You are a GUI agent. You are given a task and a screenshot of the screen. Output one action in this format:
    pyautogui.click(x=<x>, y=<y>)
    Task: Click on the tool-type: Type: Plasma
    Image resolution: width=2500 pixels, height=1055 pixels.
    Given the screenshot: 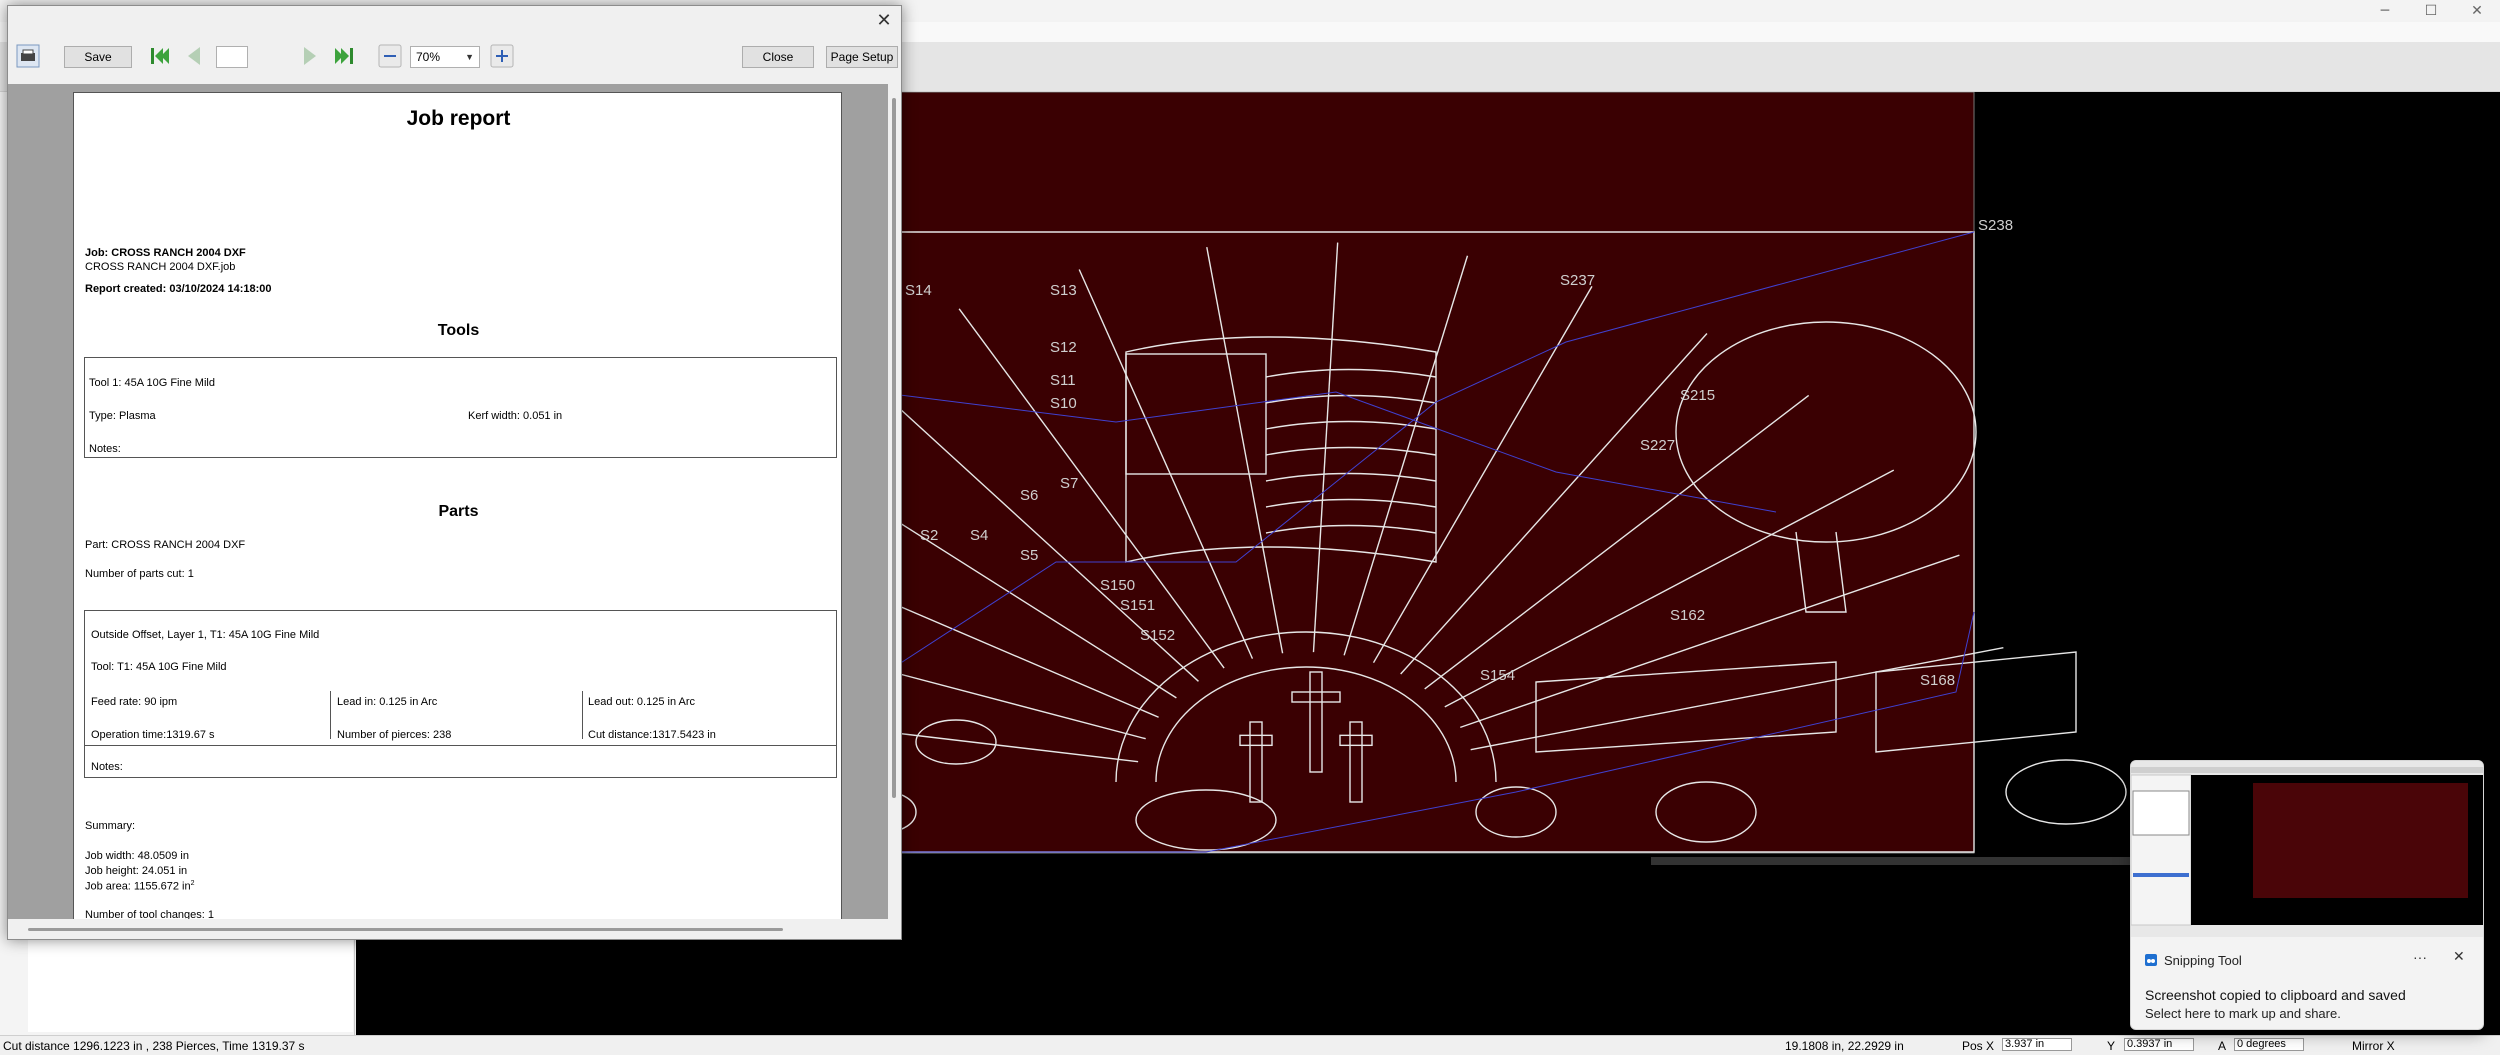 What is the action you would take?
    pyautogui.click(x=122, y=416)
    